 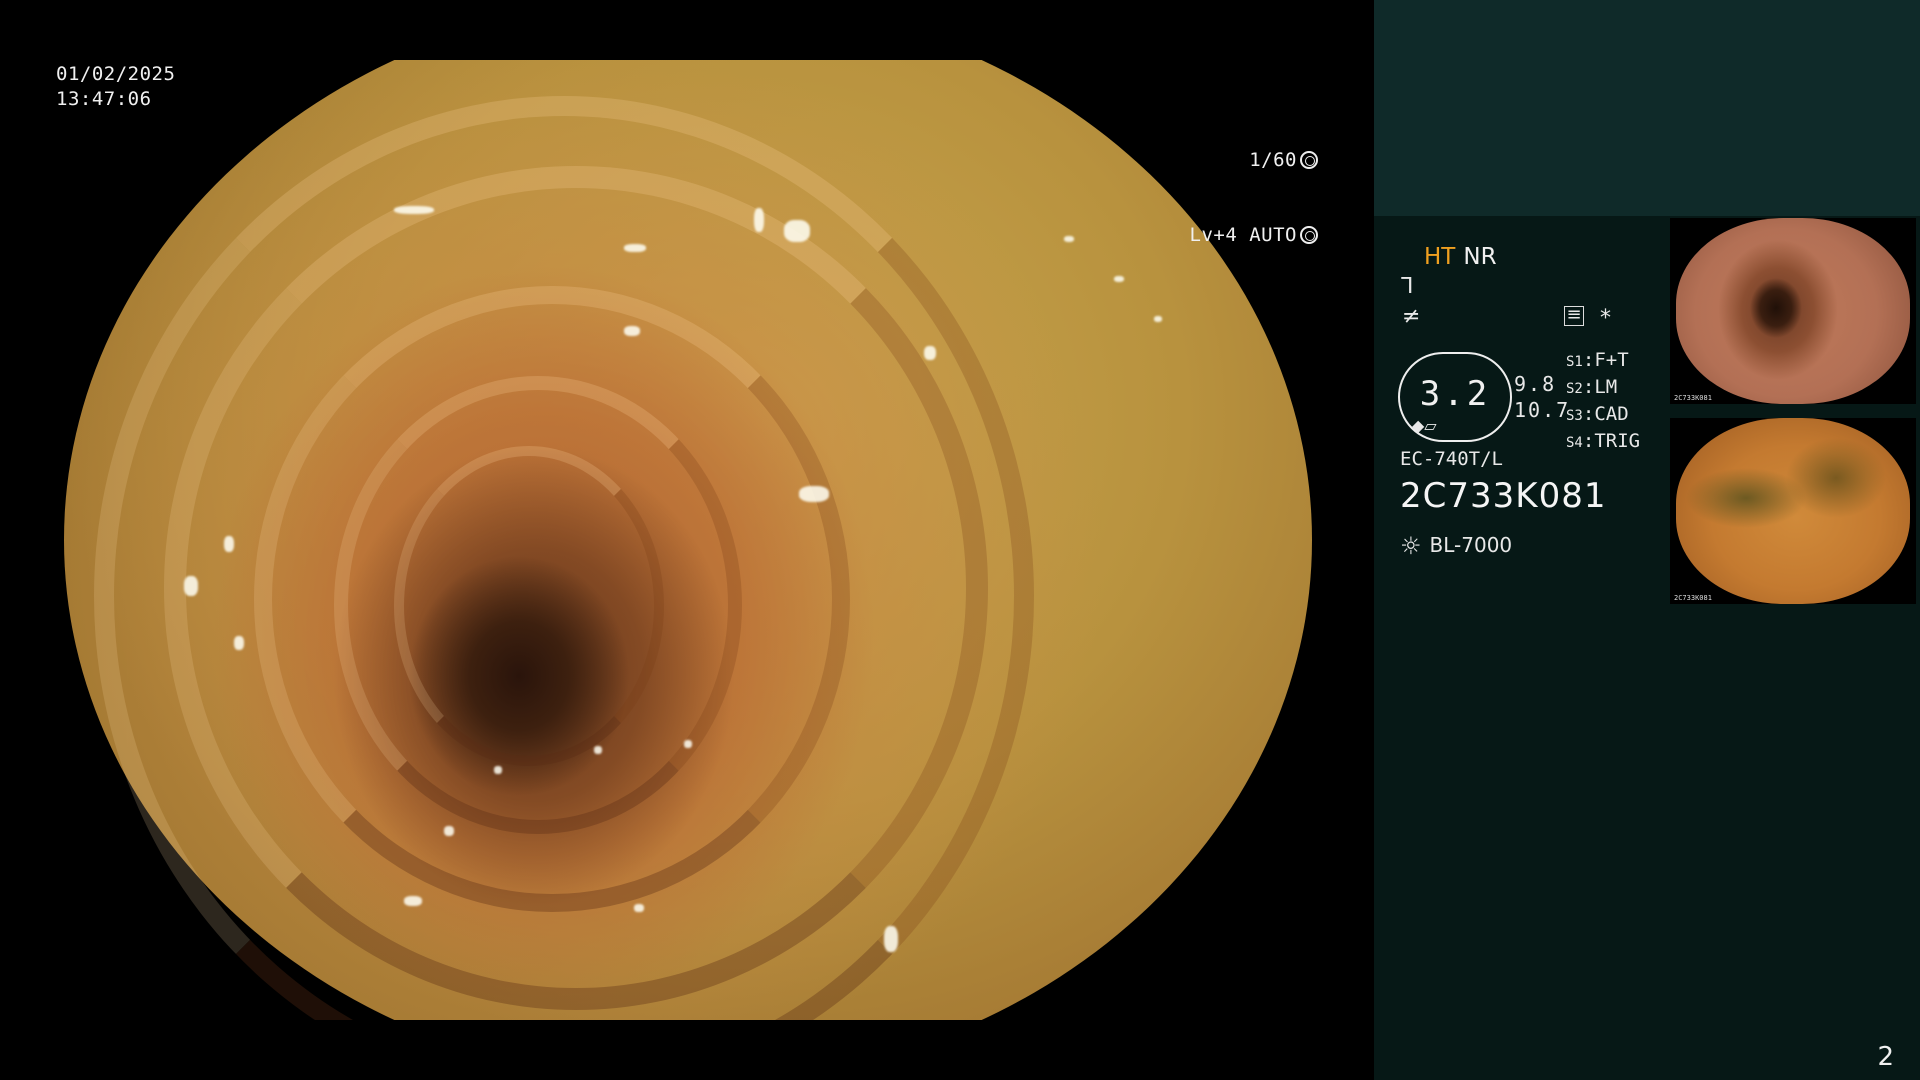 I want to click on light-source: ☼ BL-7000, so click(x=1456, y=546).